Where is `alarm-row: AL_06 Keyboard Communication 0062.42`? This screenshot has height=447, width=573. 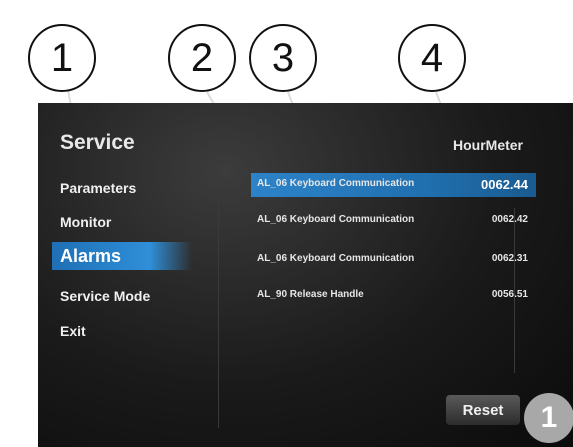
alarm-row: AL_06 Keyboard Communication 0062.42 is located at coordinates (393, 221).